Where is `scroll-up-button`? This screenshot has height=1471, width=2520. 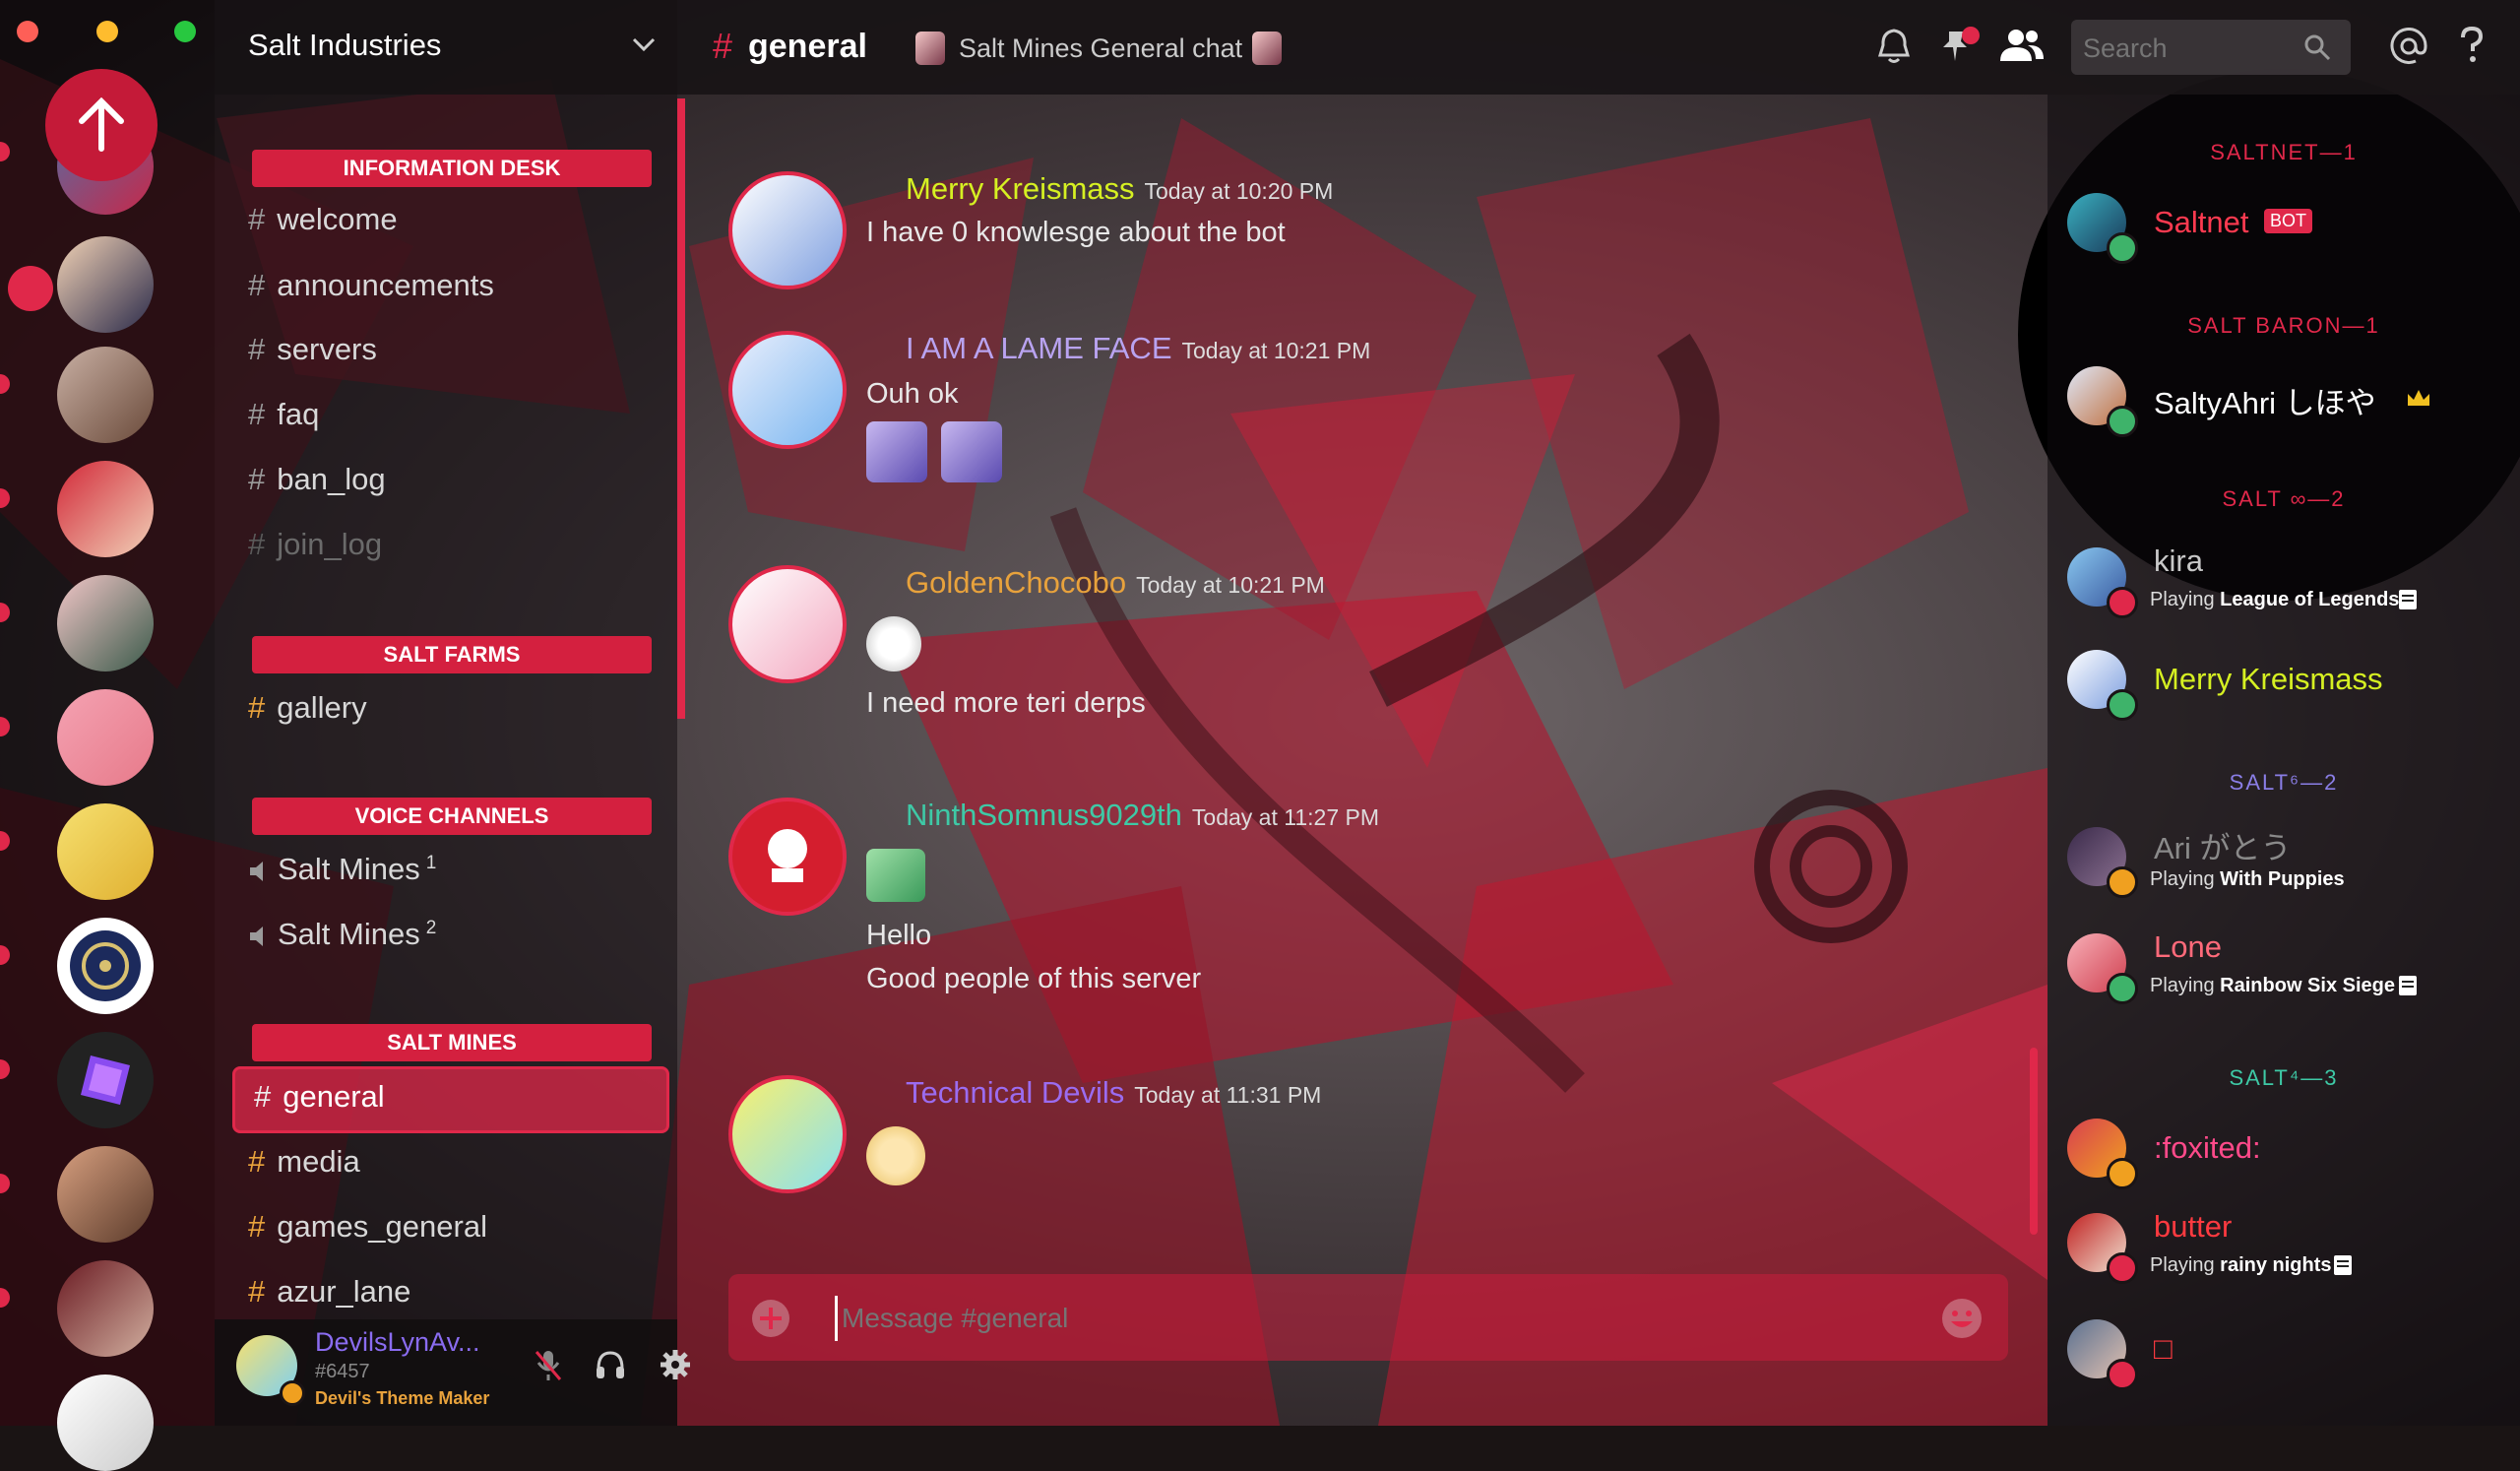 scroll-up-button is located at coordinates (101, 125).